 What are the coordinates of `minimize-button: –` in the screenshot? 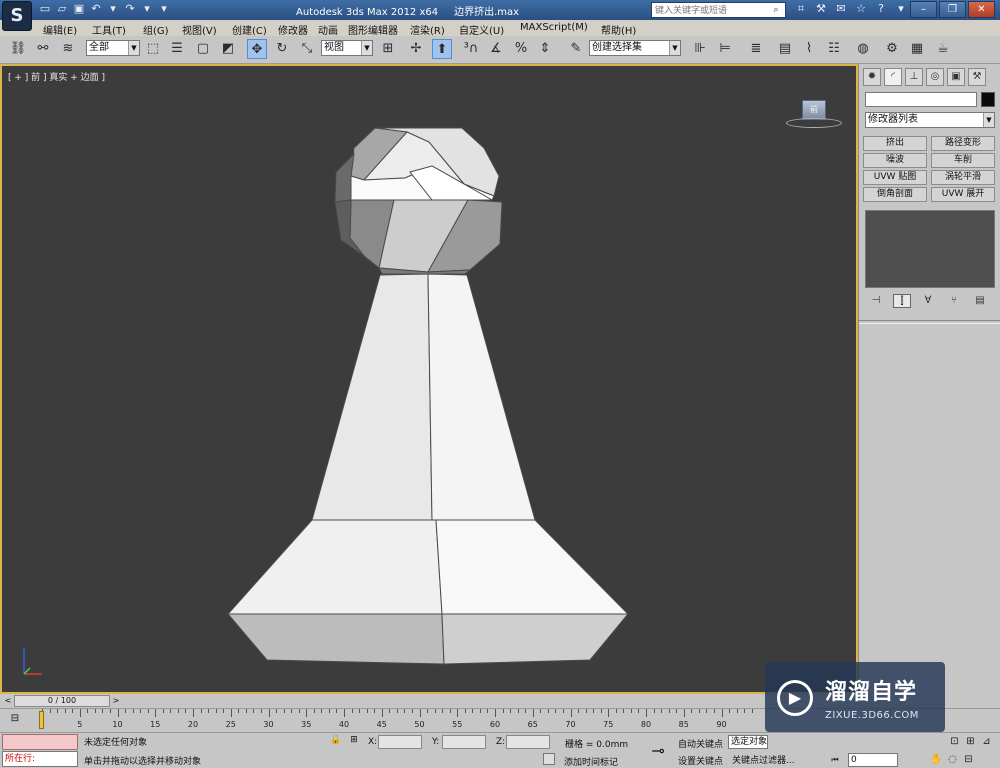 It's located at (923, 9).